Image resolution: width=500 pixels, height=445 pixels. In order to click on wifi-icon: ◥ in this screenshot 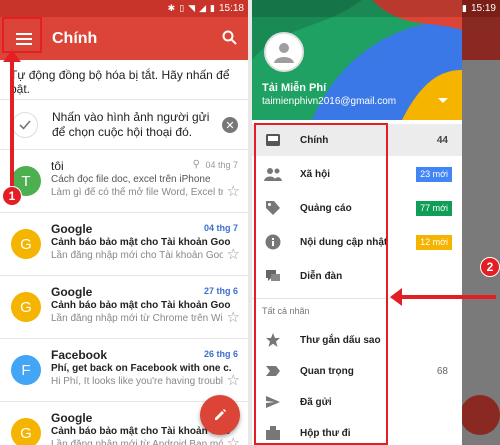, I will do `click(192, 8)`.